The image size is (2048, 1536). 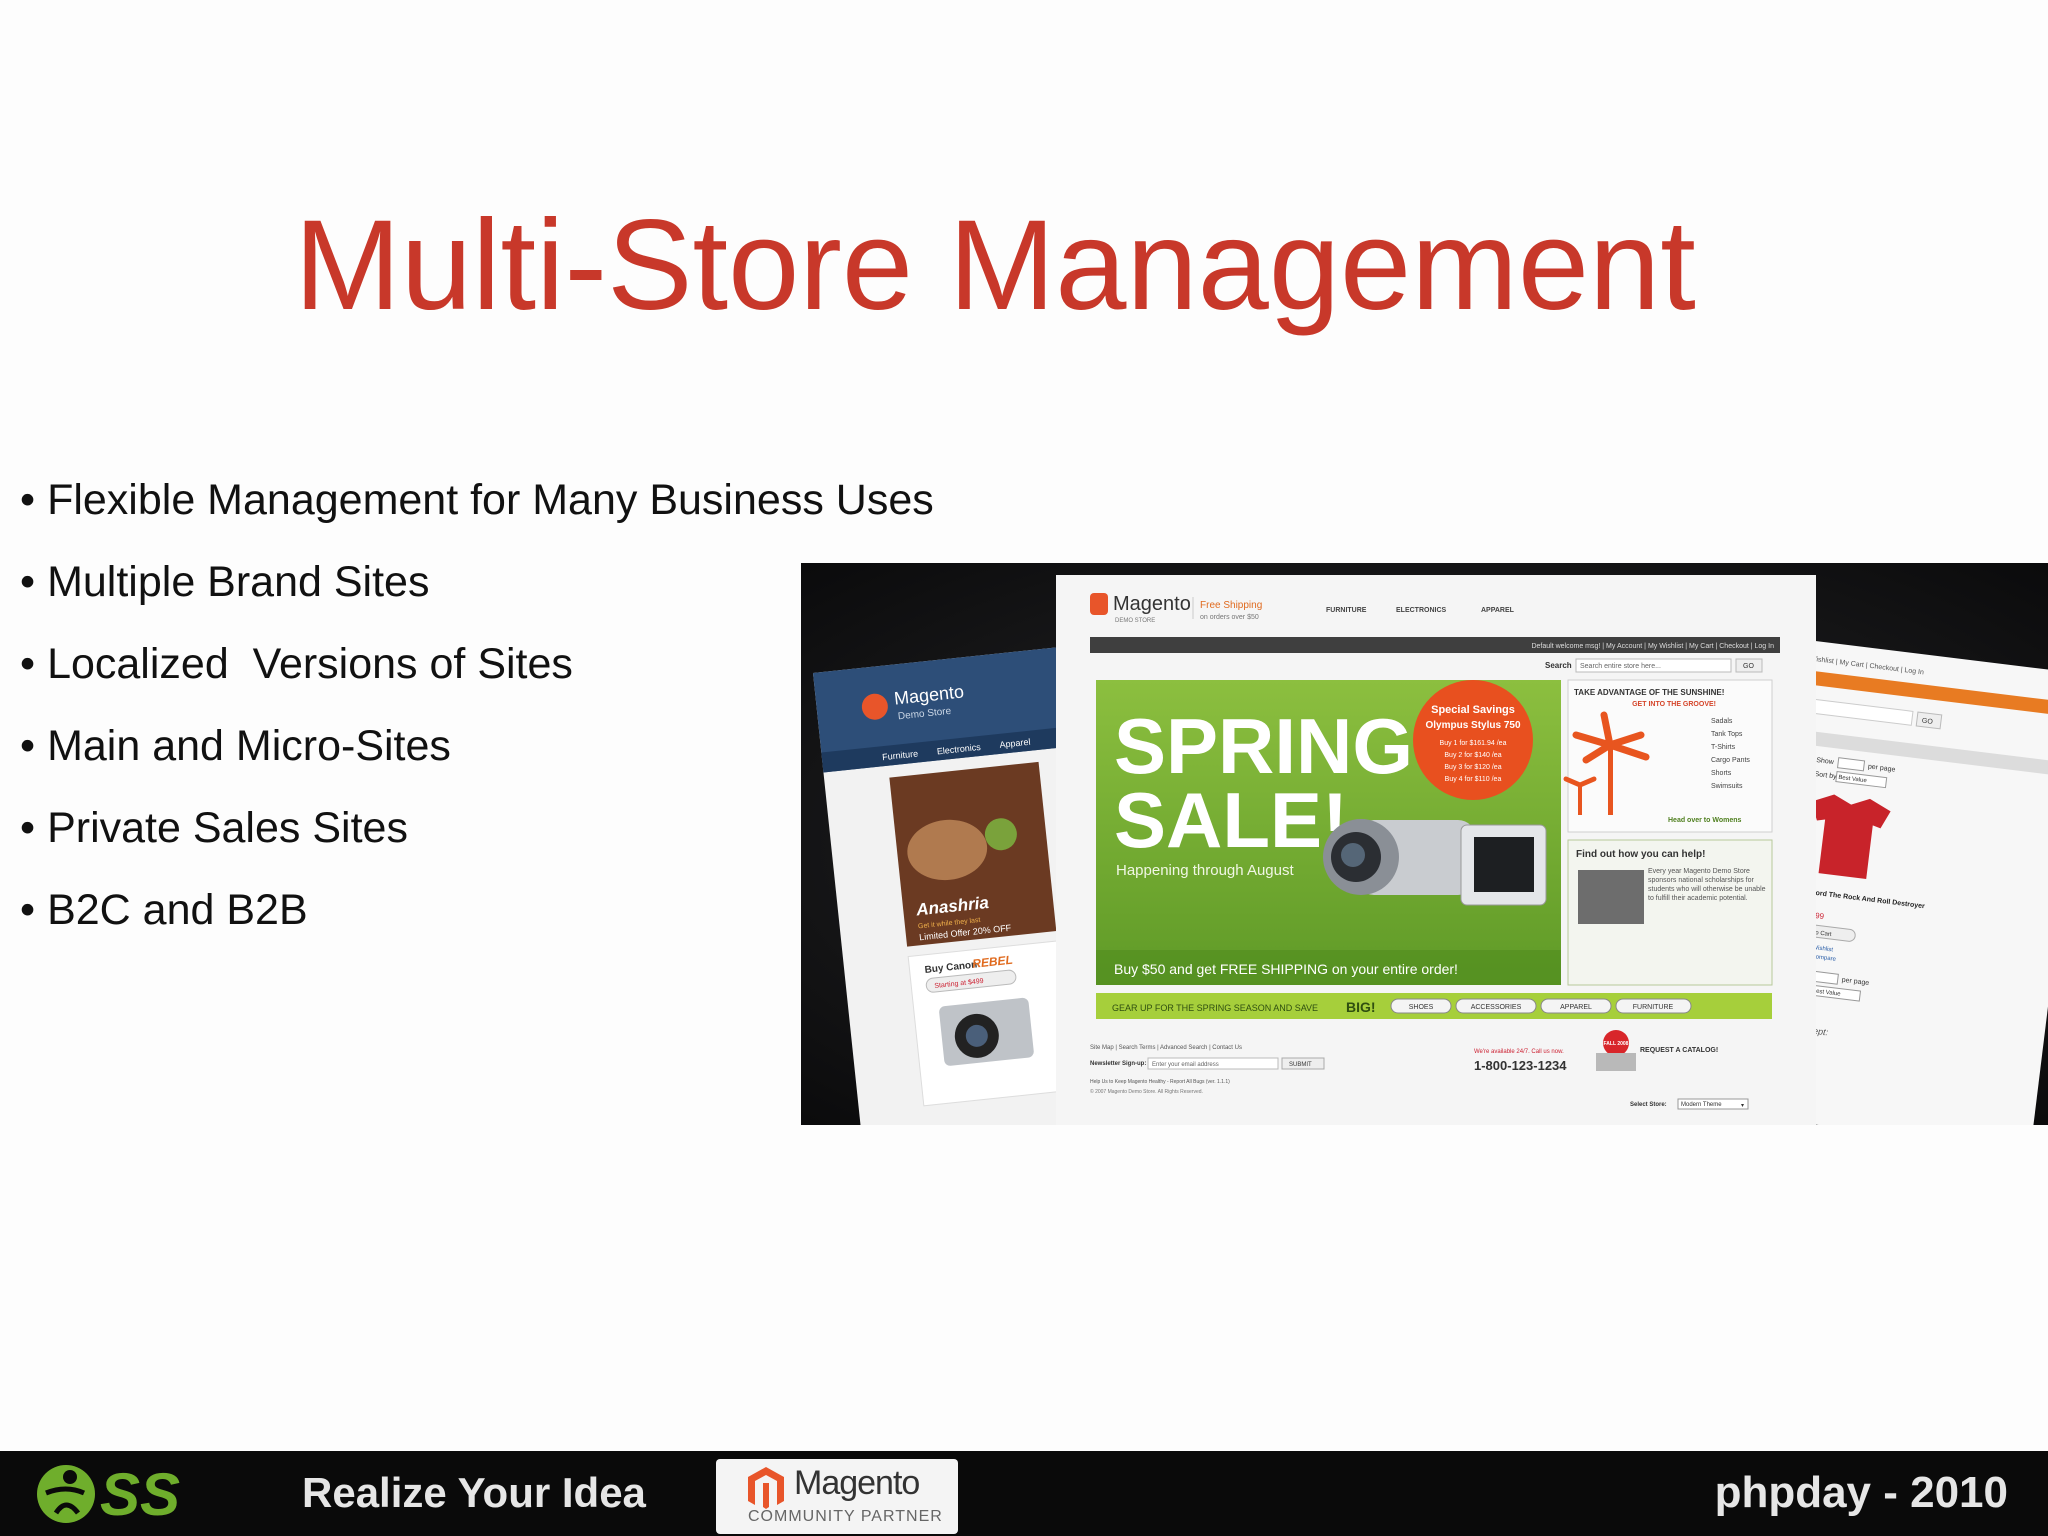 What do you see at coordinates (1152, 604) in the screenshot?
I see `main-brand: Magento` at bounding box center [1152, 604].